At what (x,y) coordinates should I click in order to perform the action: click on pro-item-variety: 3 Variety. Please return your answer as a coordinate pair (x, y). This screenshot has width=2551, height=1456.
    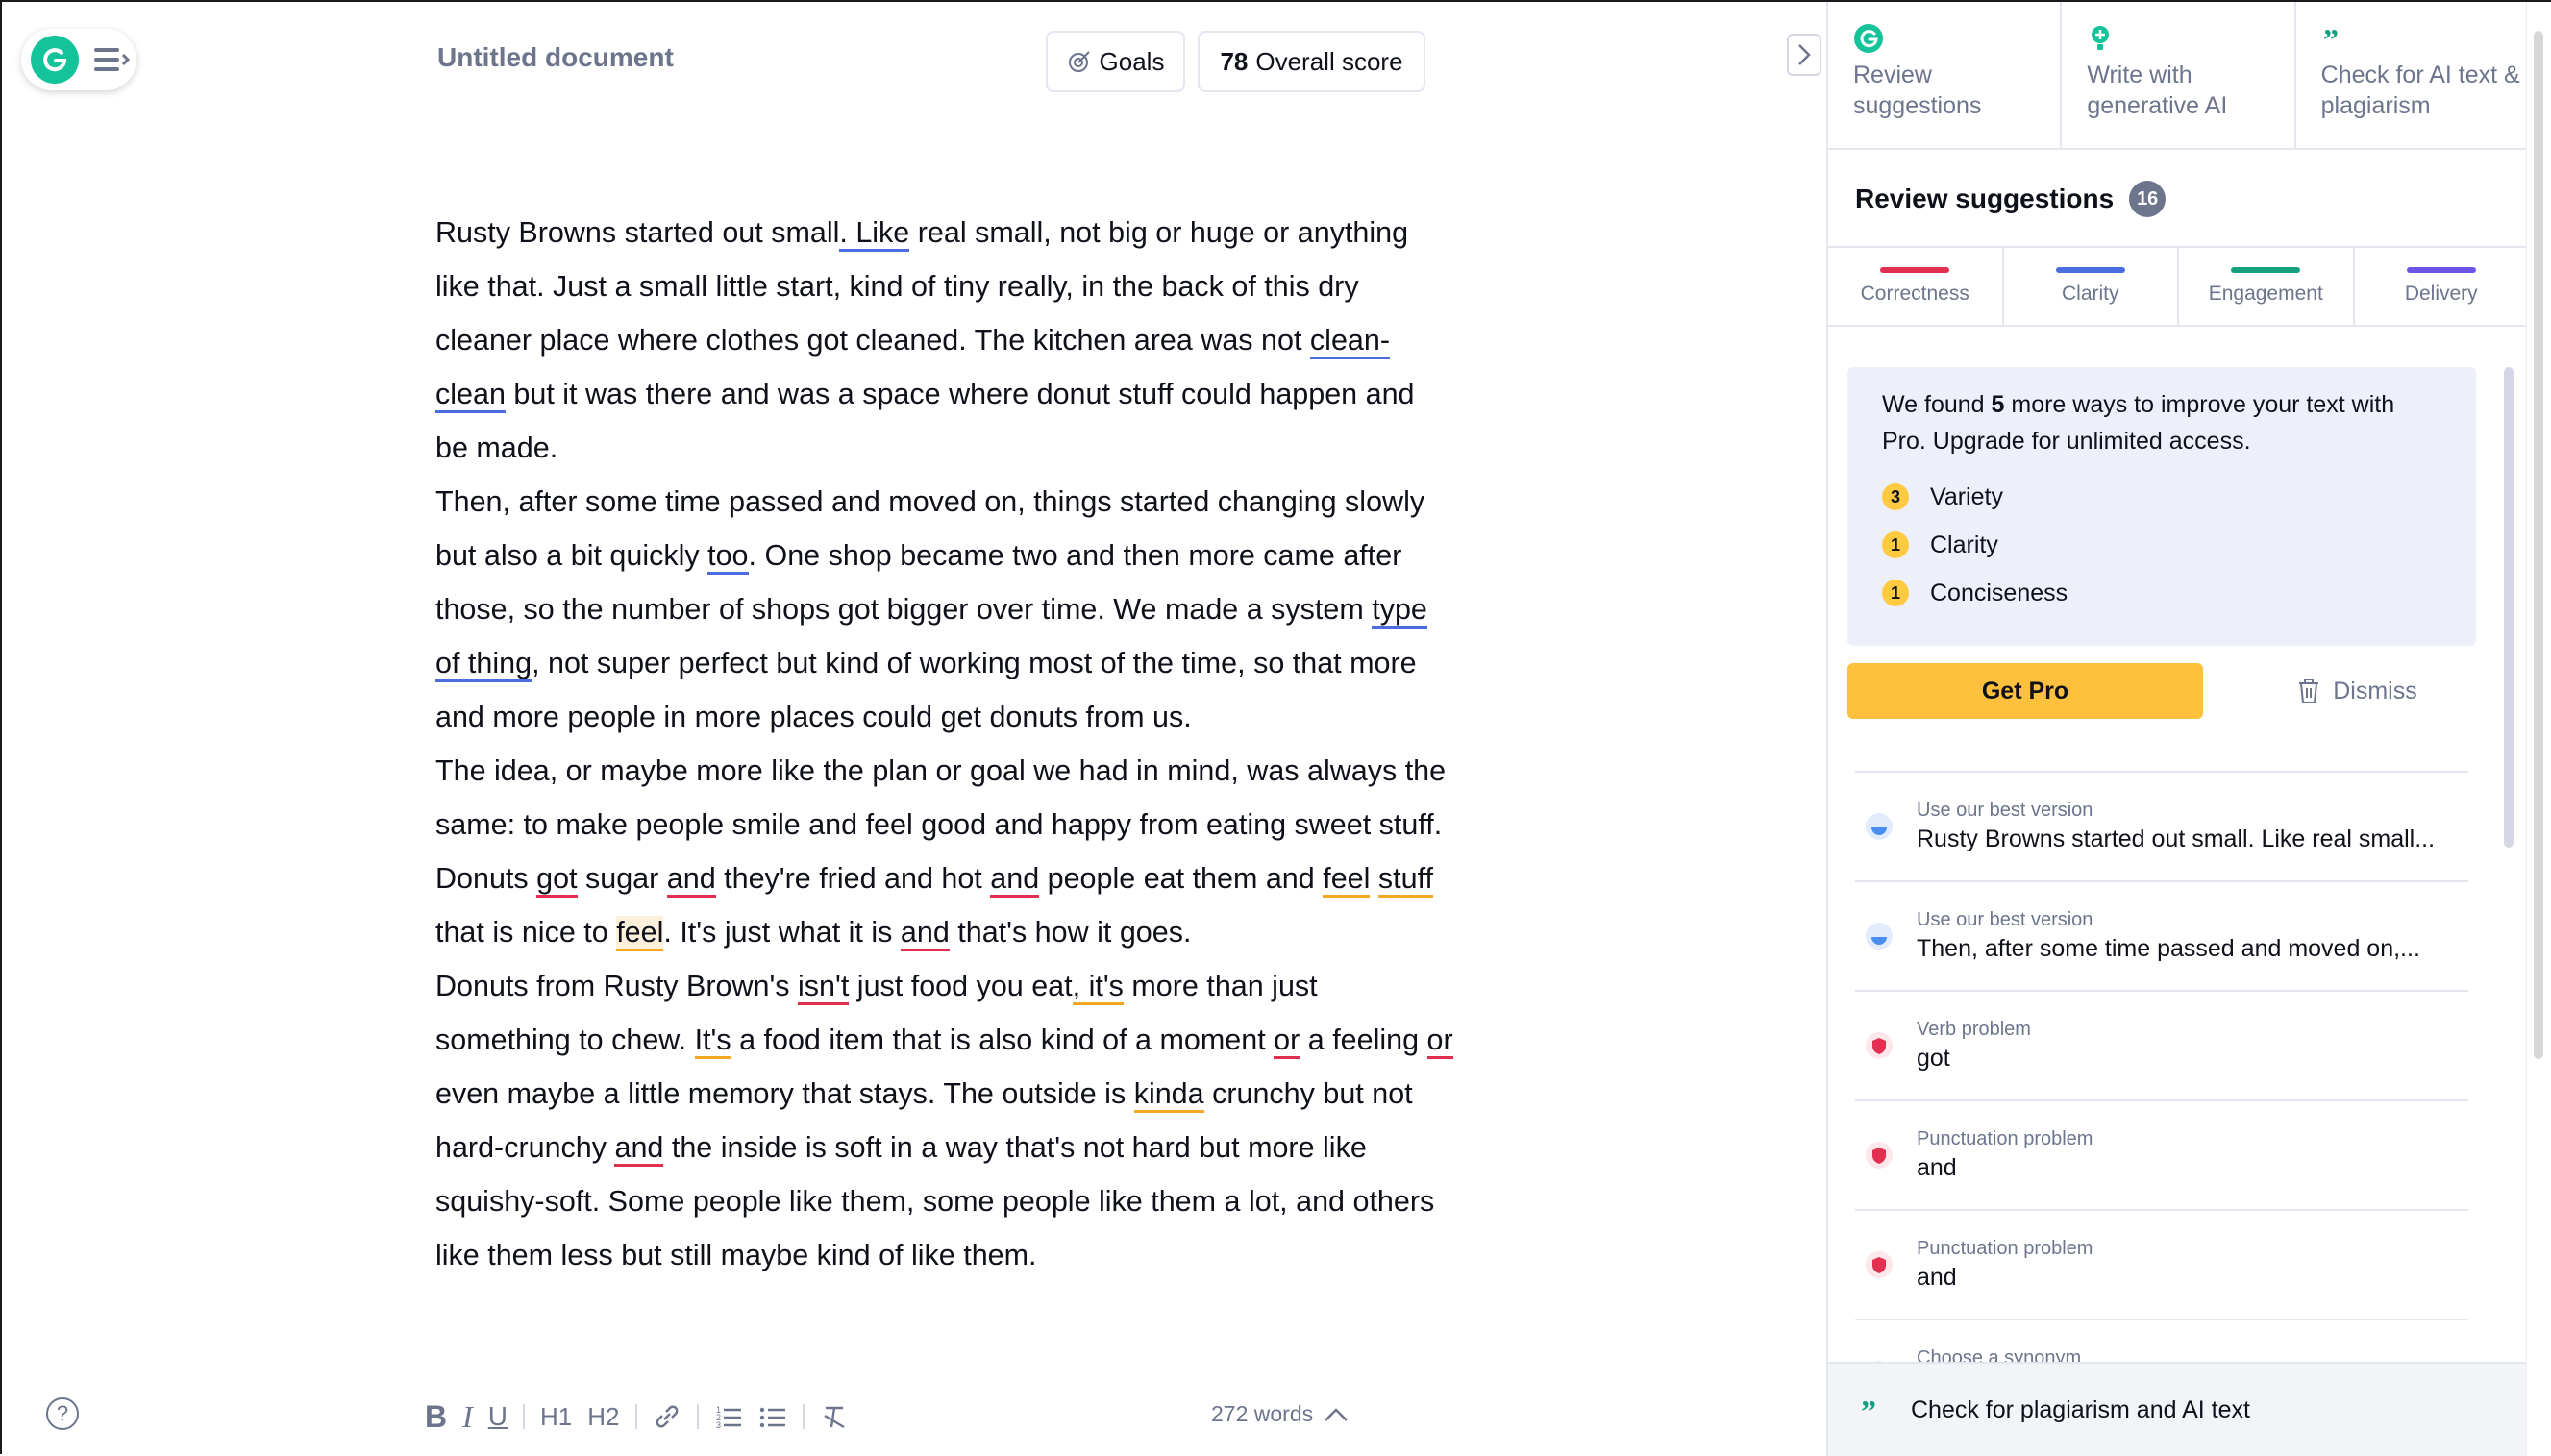
    Looking at the image, I should click on (2161, 497).